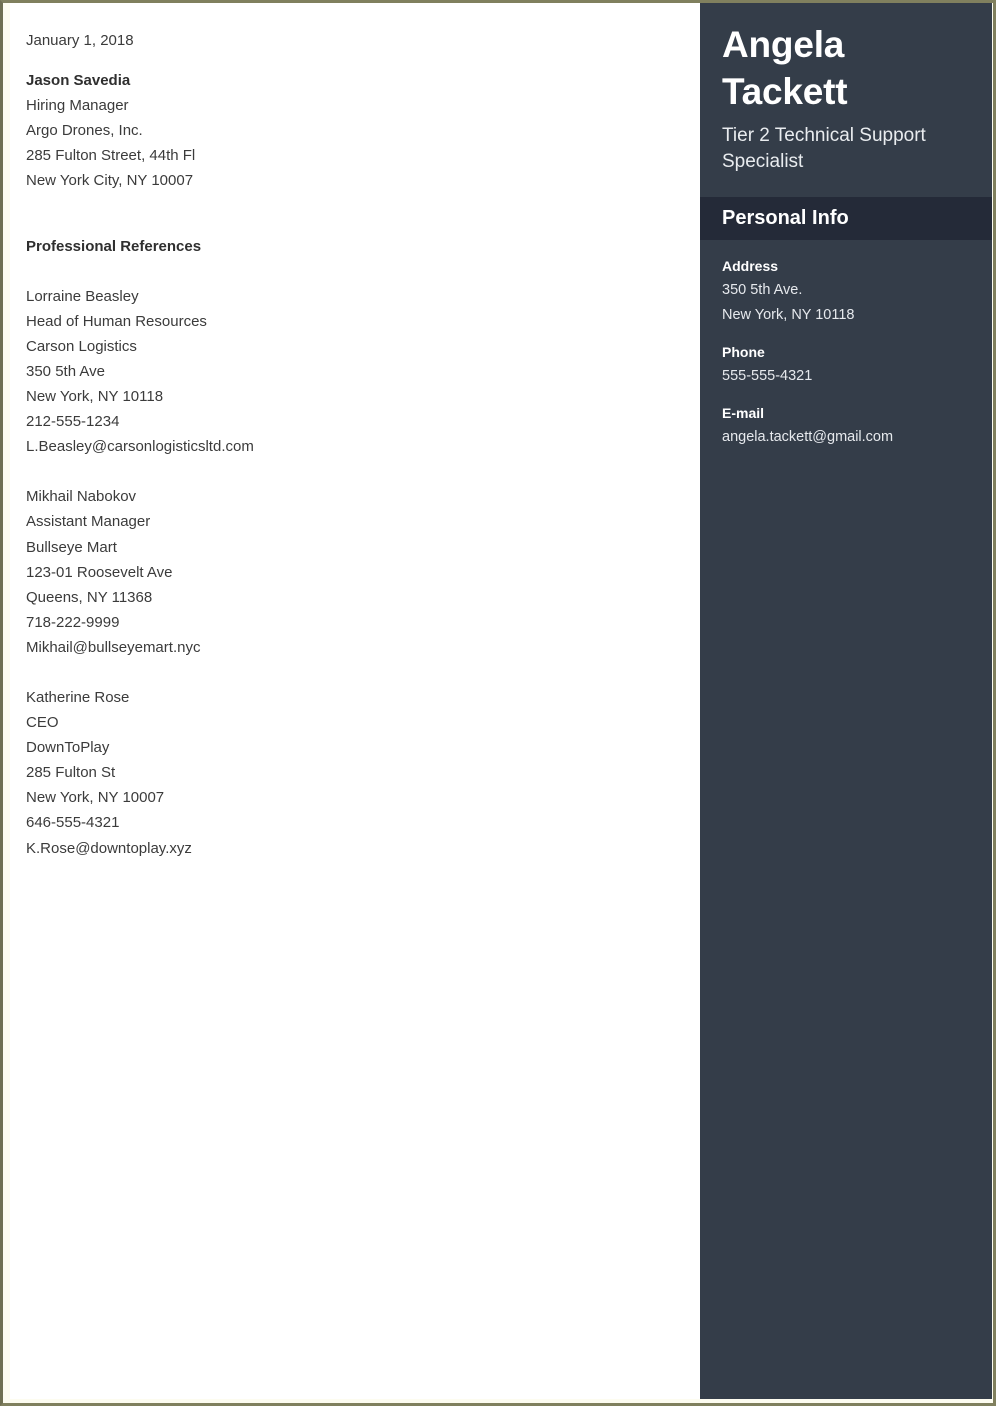  What do you see at coordinates (65, 371) in the screenshot?
I see `reference-street: 350 5th Ave` at bounding box center [65, 371].